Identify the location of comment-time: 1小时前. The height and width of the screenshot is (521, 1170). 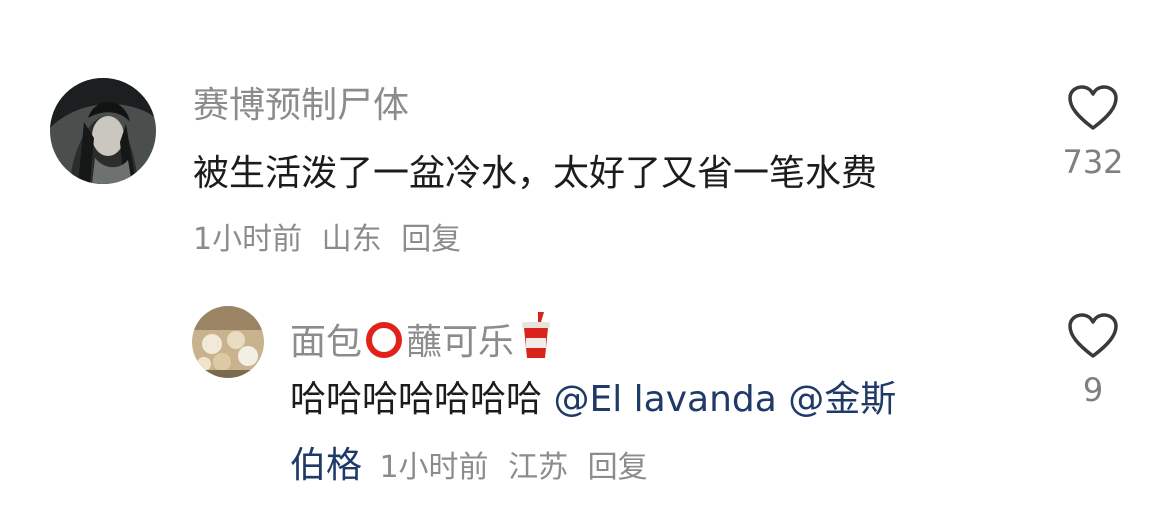
(248, 239).